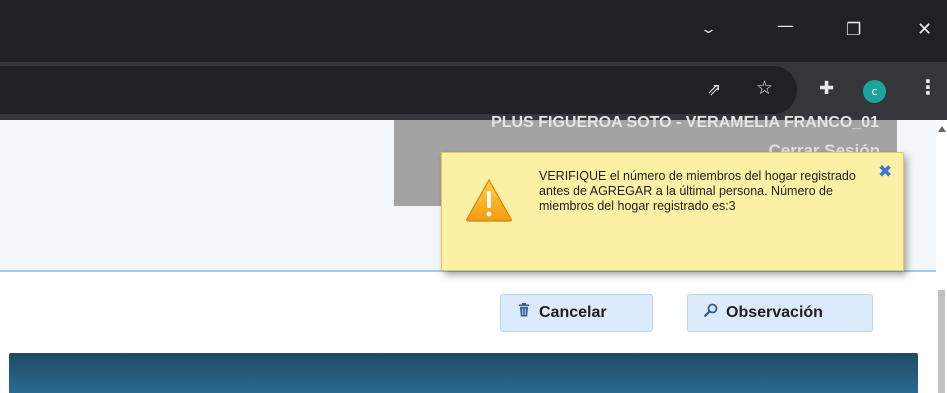  I want to click on extensions-puzzle-icon: ✚, so click(826, 89).